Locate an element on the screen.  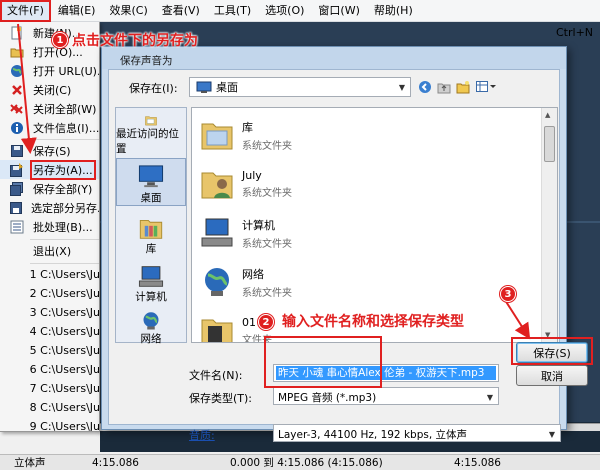
step-3-badge: 3 is located at coordinates (508, 294).